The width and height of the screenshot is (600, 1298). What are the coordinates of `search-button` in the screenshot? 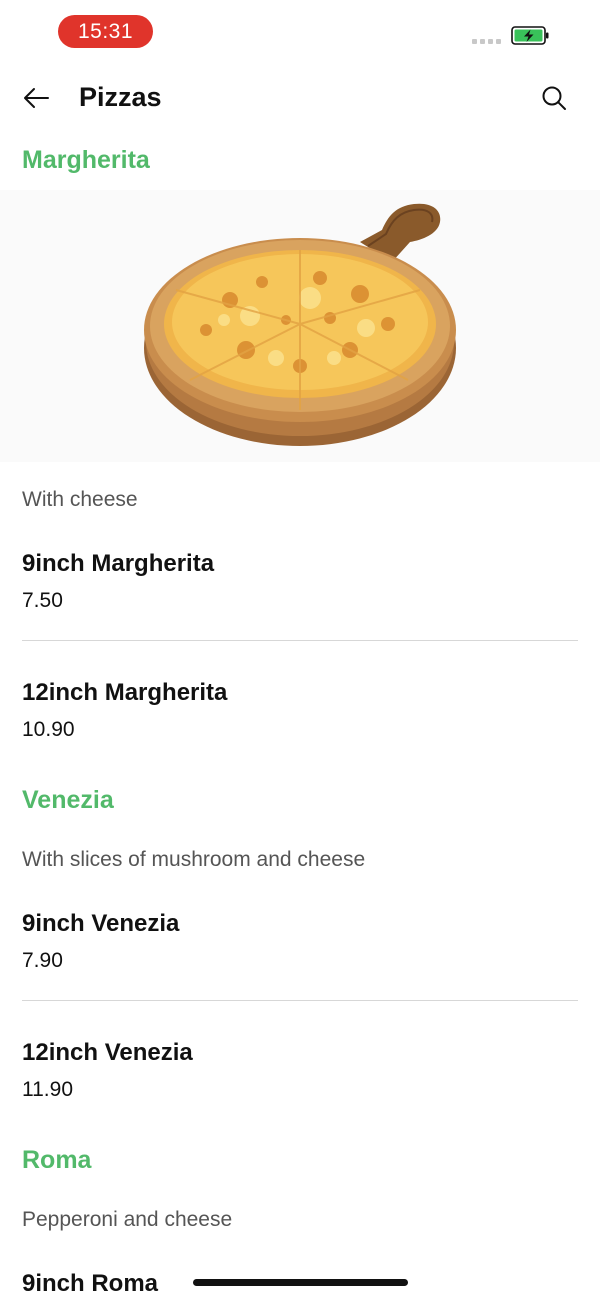 It's located at (554, 98).